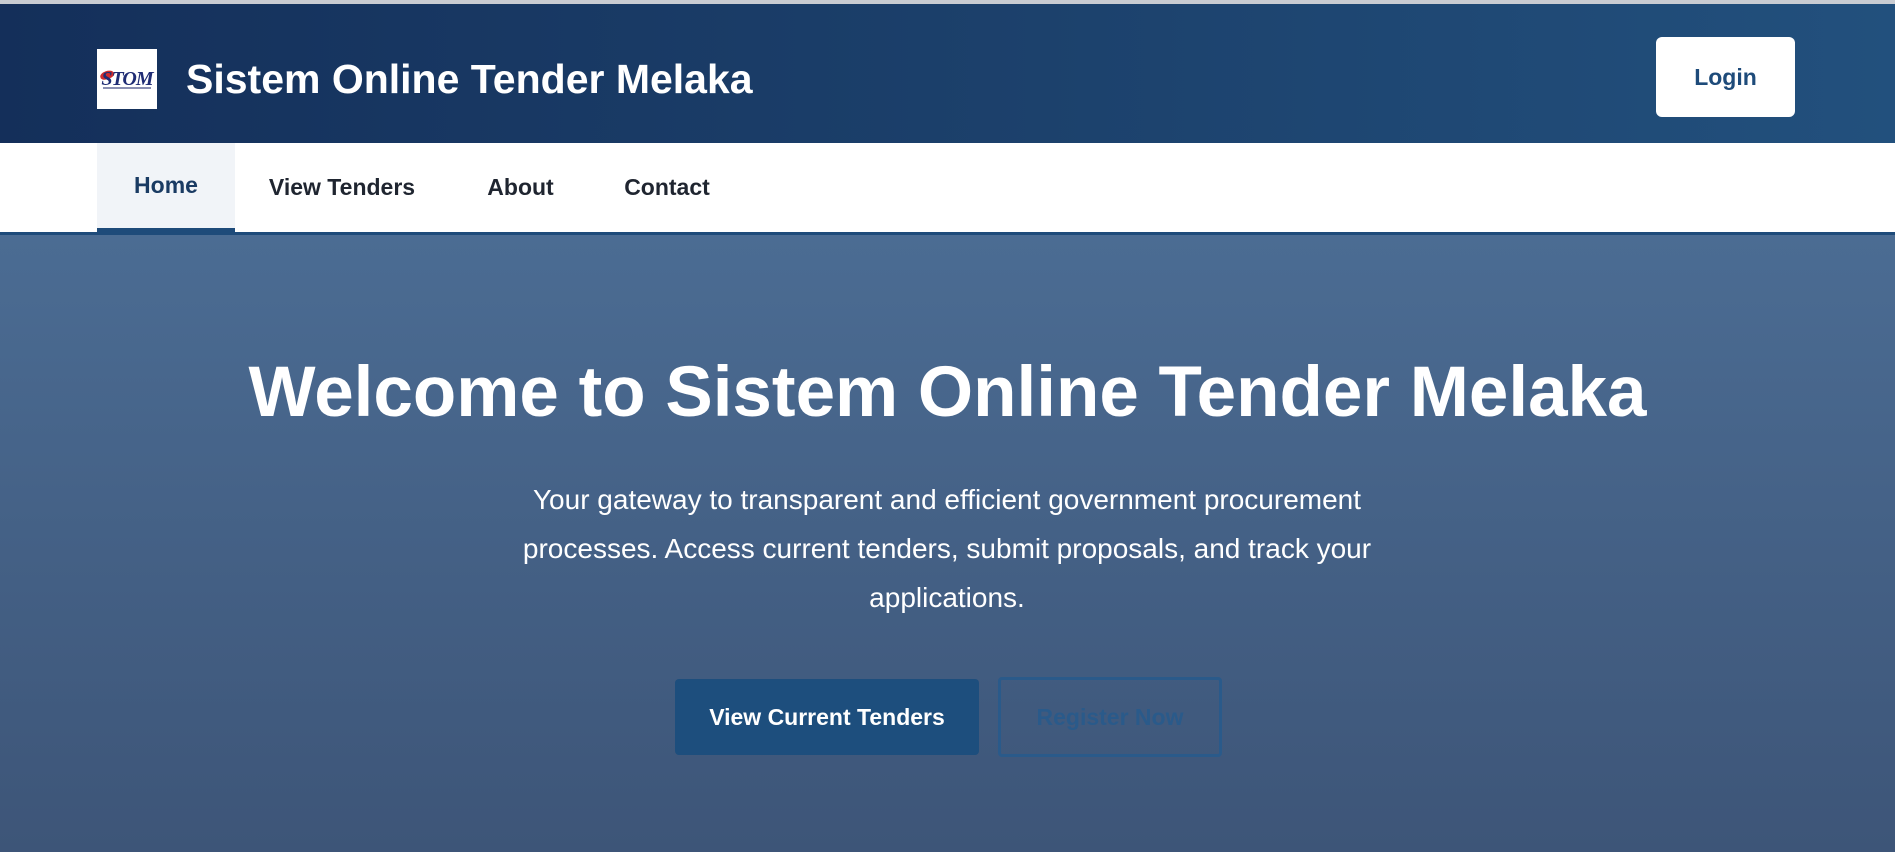 This screenshot has width=1895, height=852. I want to click on nav-item-home: Home, so click(166, 187).